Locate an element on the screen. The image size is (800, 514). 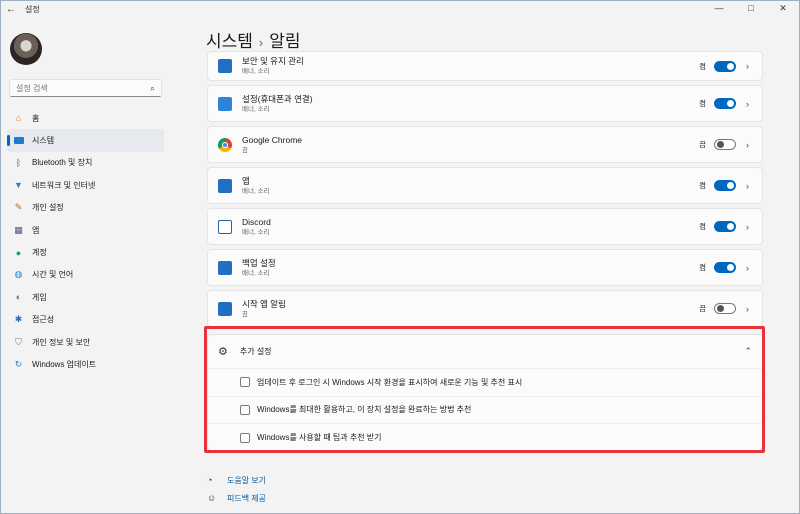
page-title: 알림 is located at coordinates (285, 41).